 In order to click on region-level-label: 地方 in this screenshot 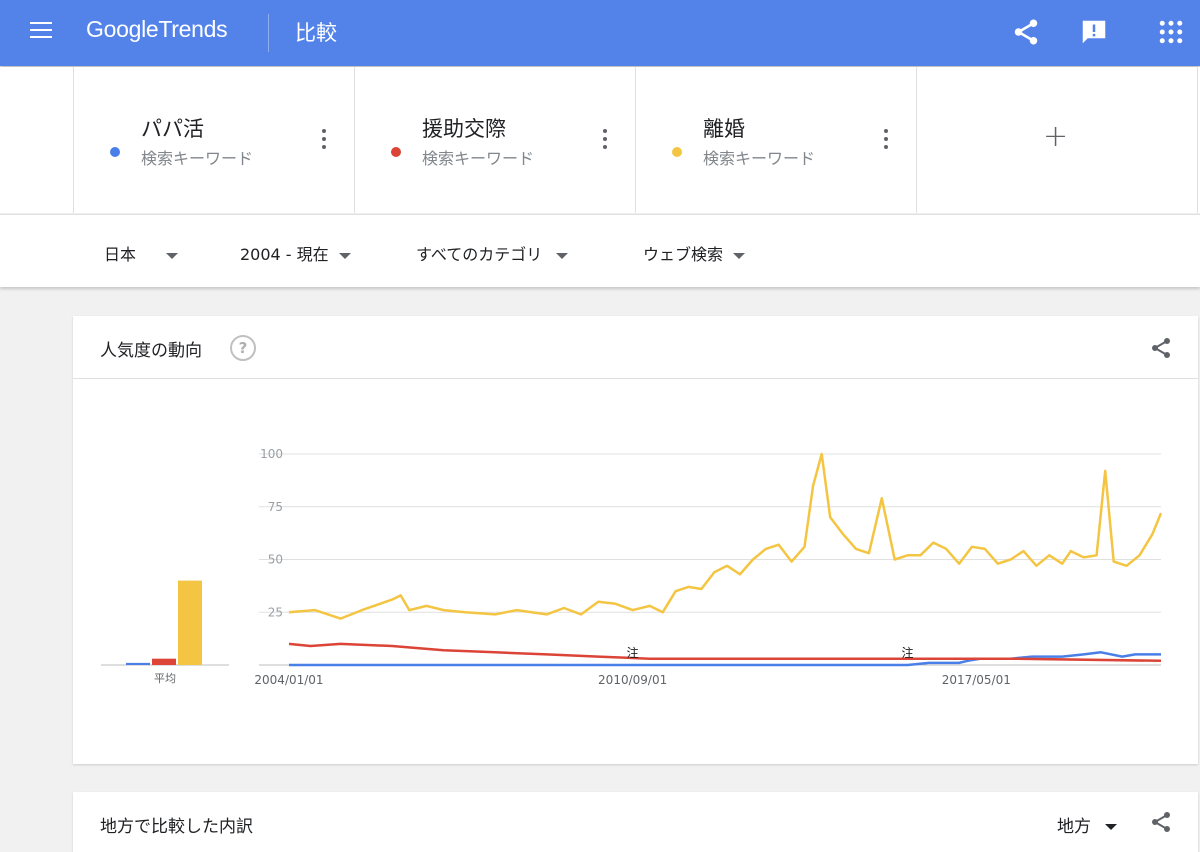, I will do `click(1074, 827)`.